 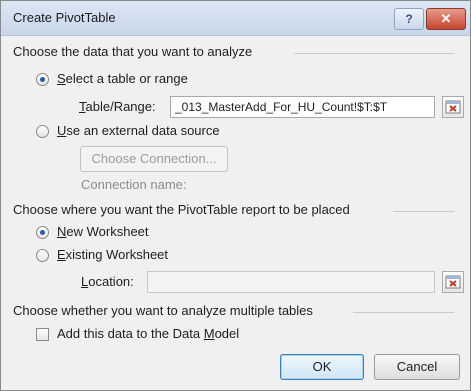 What do you see at coordinates (61, 254) in the screenshot?
I see `existing-worksheet-accel: E` at bounding box center [61, 254].